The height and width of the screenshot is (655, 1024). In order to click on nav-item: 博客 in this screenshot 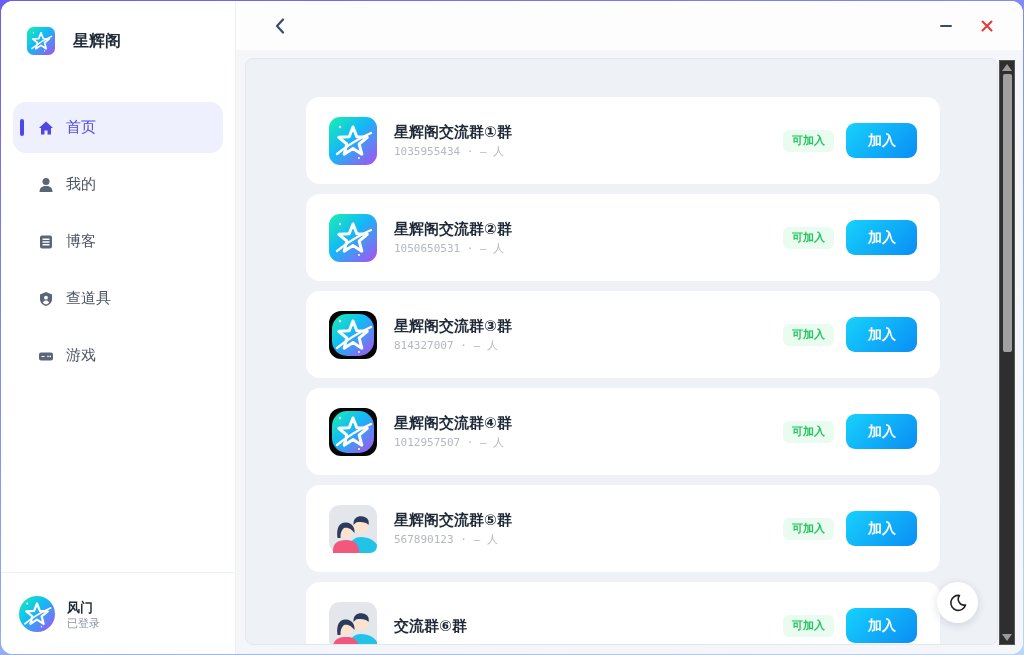, I will do `click(118, 241)`.